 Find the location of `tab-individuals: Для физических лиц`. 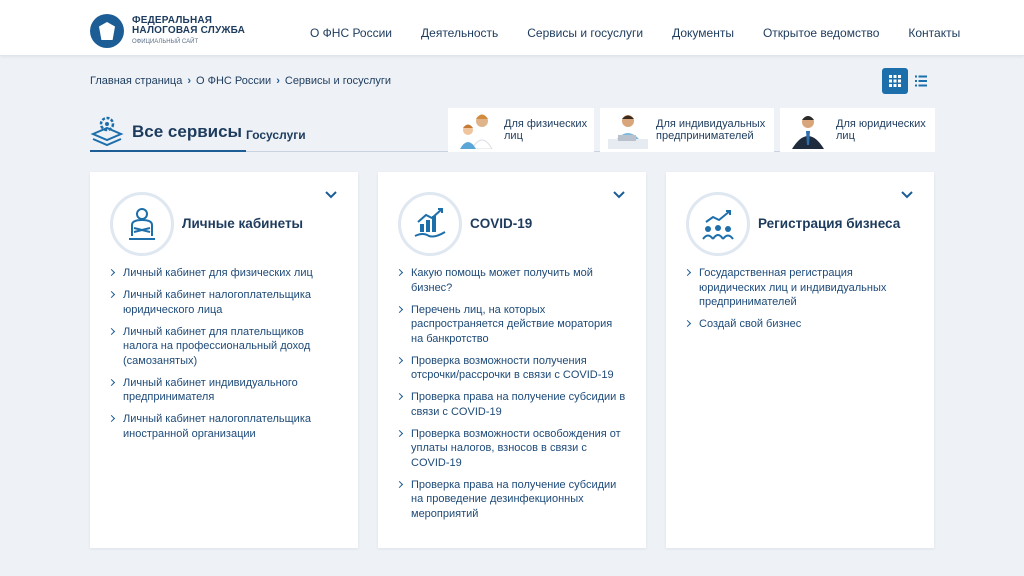

tab-individuals: Для физических лиц is located at coordinates (521, 130).